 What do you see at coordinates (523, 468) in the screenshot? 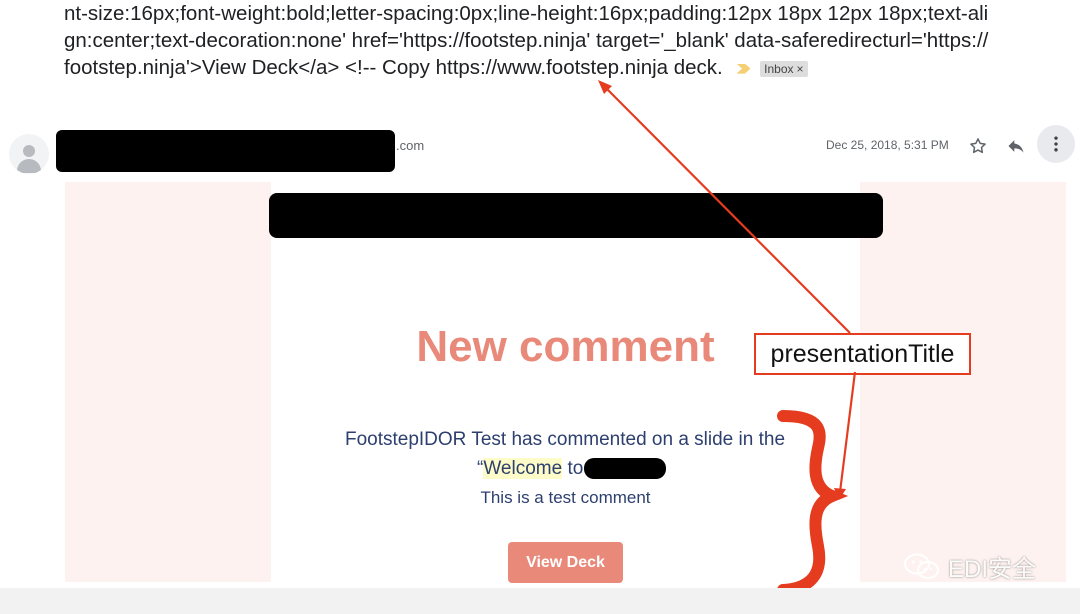
I see `highlighted-word: Welcome` at bounding box center [523, 468].